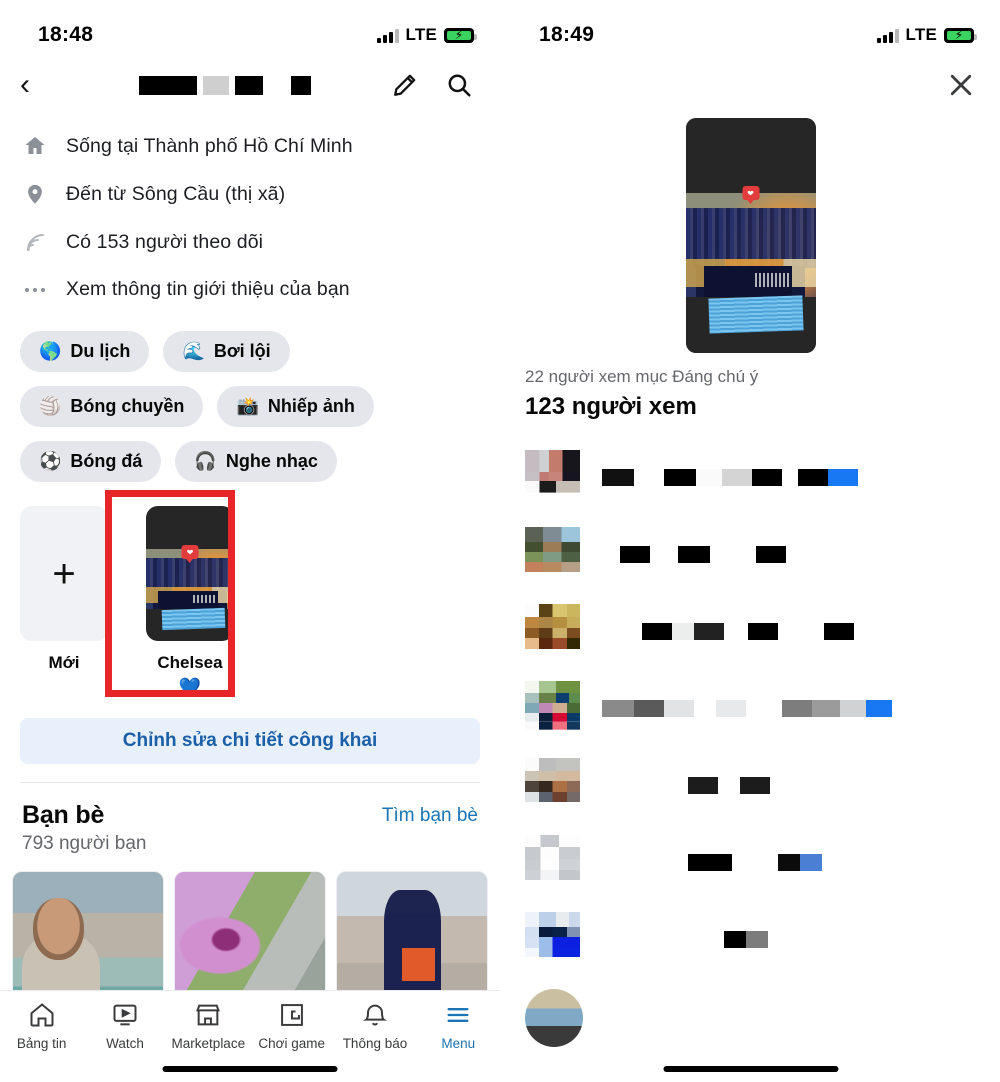 The height and width of the screenshot is (1082, 1000). I want to click on status-indicators: LTE ⚡, so click(926, 35).